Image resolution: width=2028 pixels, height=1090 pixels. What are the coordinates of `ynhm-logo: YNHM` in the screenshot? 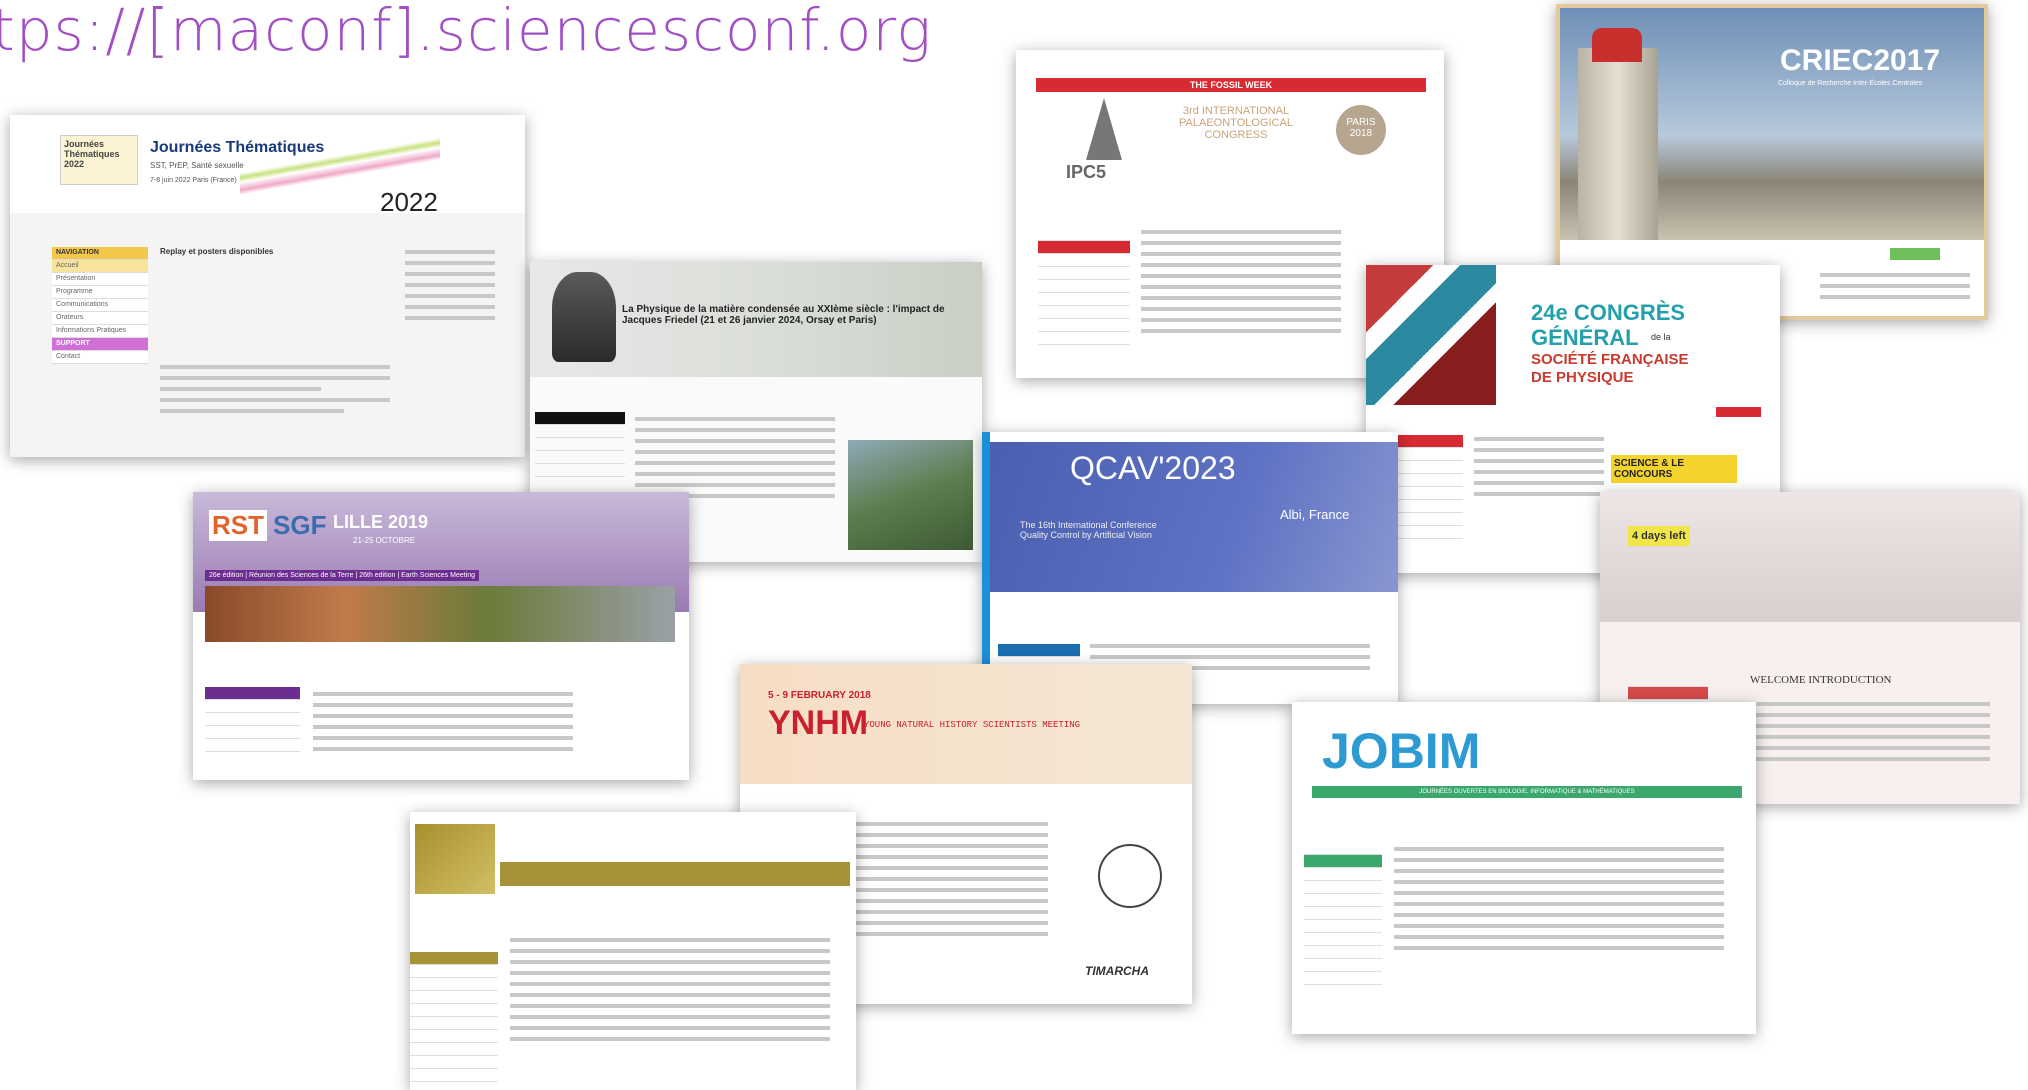 It's located at (818, 723).